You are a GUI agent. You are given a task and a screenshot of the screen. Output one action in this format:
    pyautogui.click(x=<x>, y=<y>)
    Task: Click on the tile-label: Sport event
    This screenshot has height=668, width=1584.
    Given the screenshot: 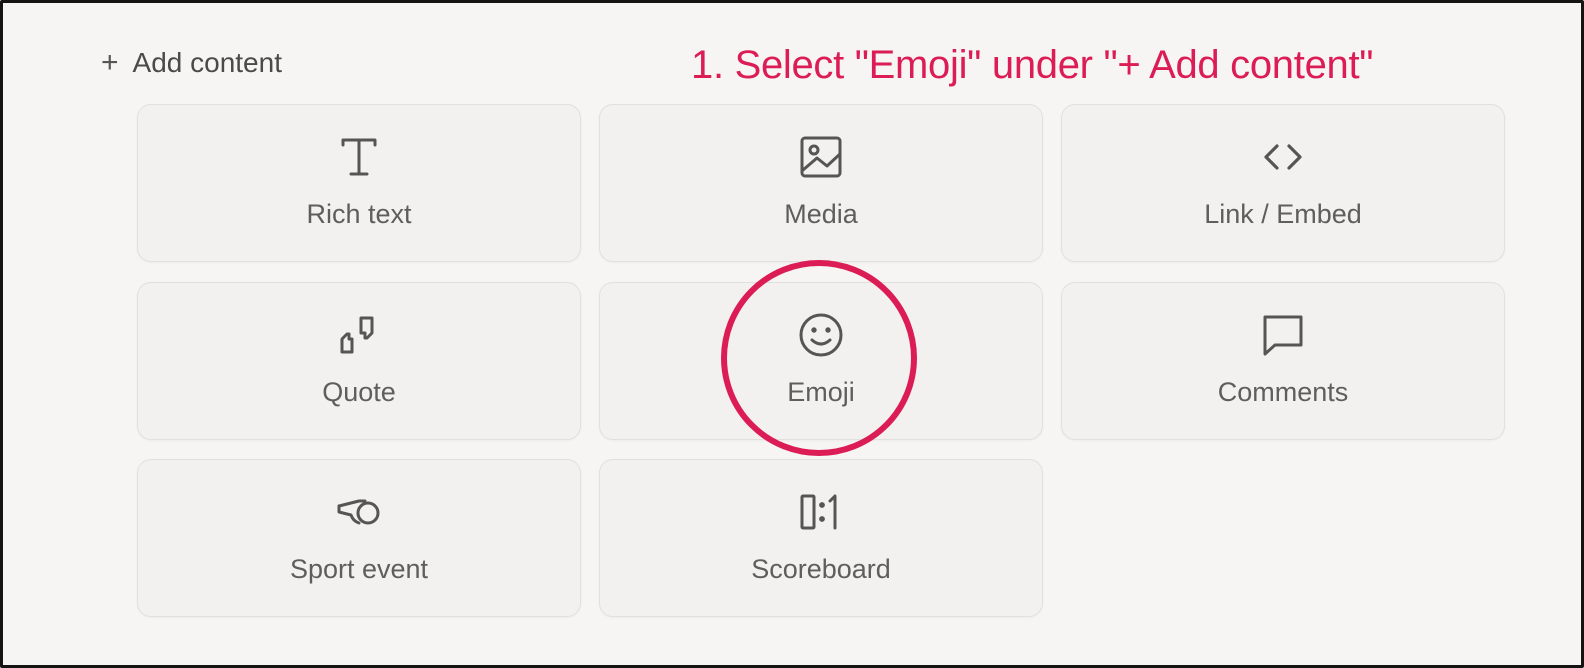 What is the action you would take?
    pyautogui.click(x=359, y=569)
    